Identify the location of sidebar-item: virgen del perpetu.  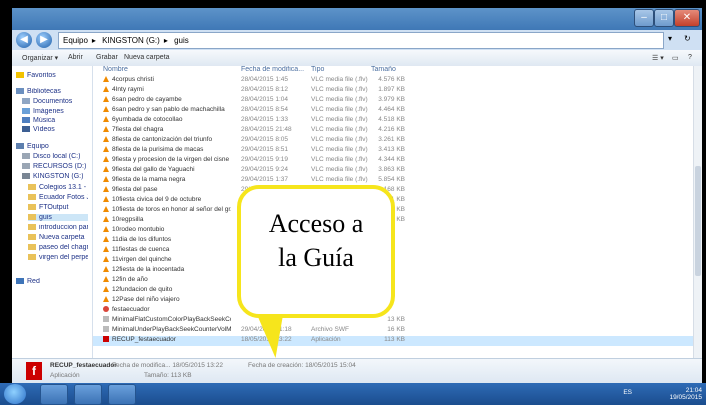
(58, 257).